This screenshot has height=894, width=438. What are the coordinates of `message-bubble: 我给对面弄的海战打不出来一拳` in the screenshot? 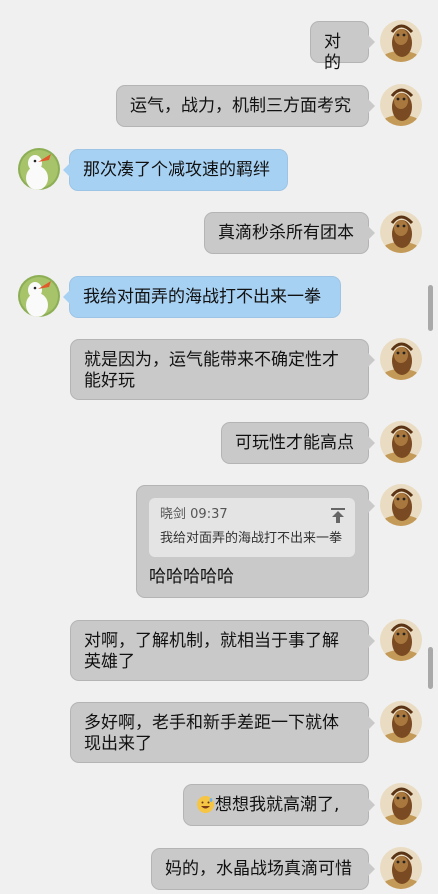 It's located at (202, 297).